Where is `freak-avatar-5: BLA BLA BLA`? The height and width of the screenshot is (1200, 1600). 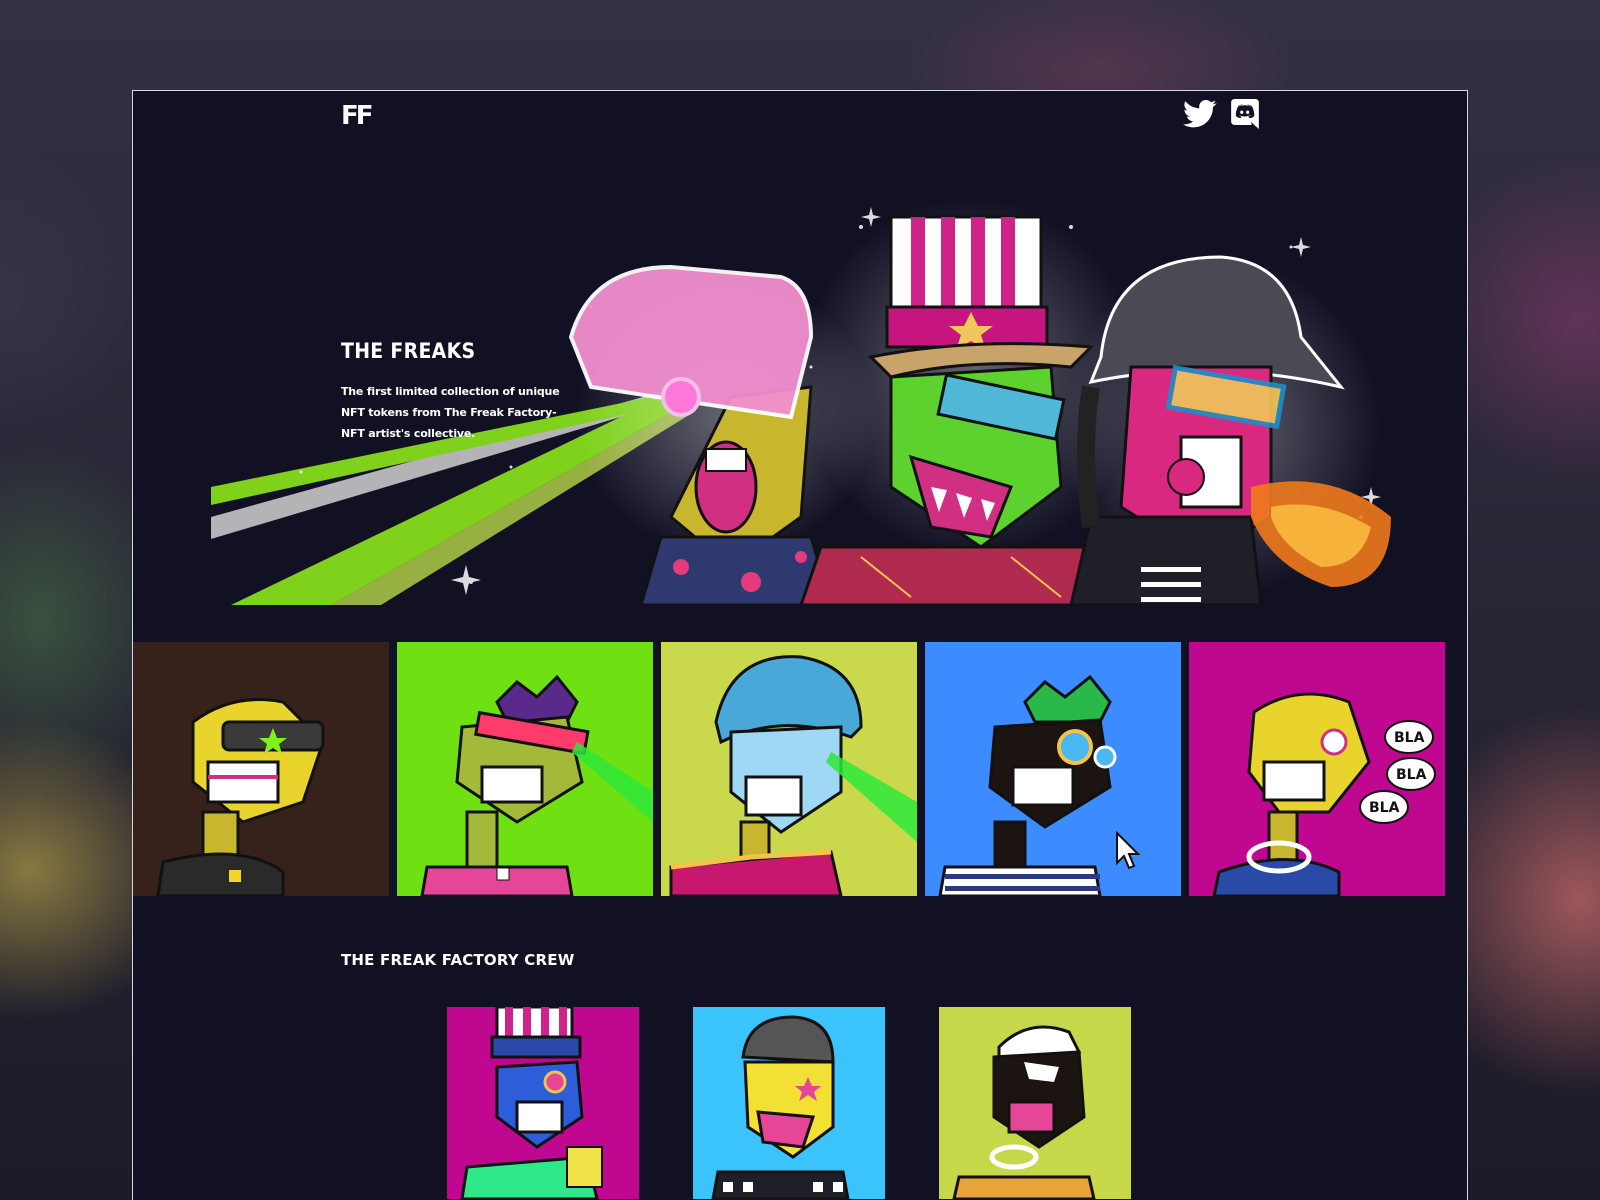 freak-avatar-5: BLA BLA BLA is located at coordinates (1324, 794).